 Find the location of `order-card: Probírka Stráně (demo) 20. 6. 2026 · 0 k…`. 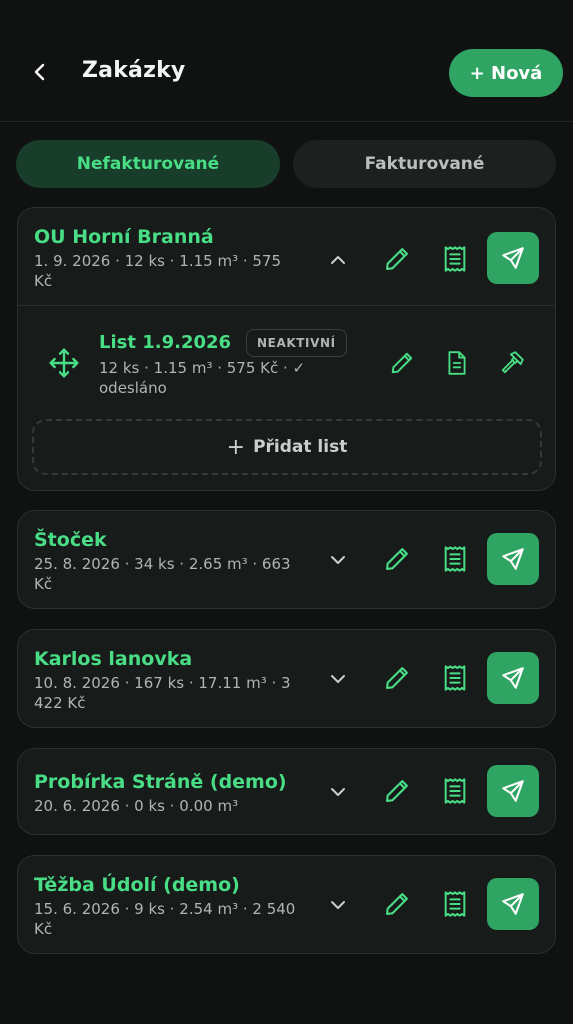

order-card: Probírka Stráně (demo) 20. 6. 2026 · 0 k… is located at coordinates (286, 791).